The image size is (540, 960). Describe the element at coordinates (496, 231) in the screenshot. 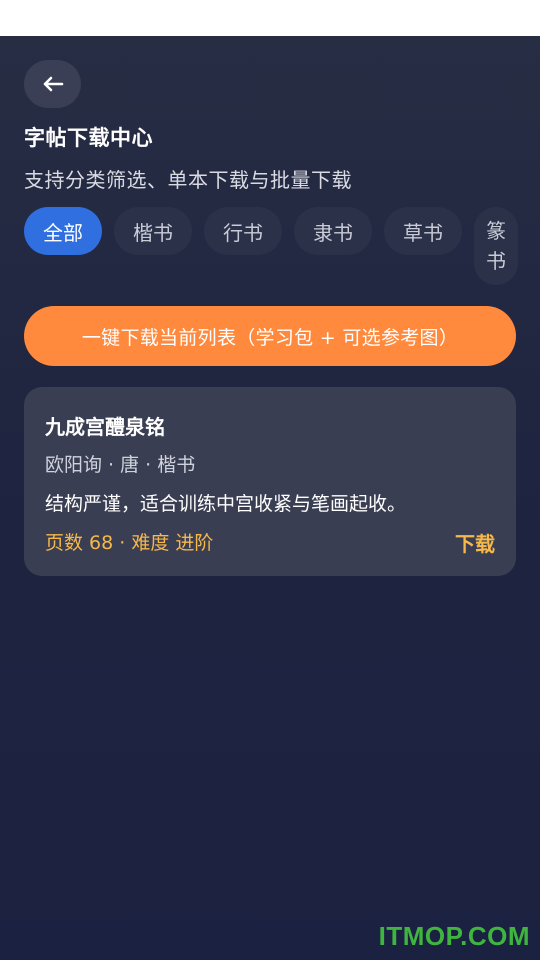

I see `tab-label-line1: 篆` at that location.